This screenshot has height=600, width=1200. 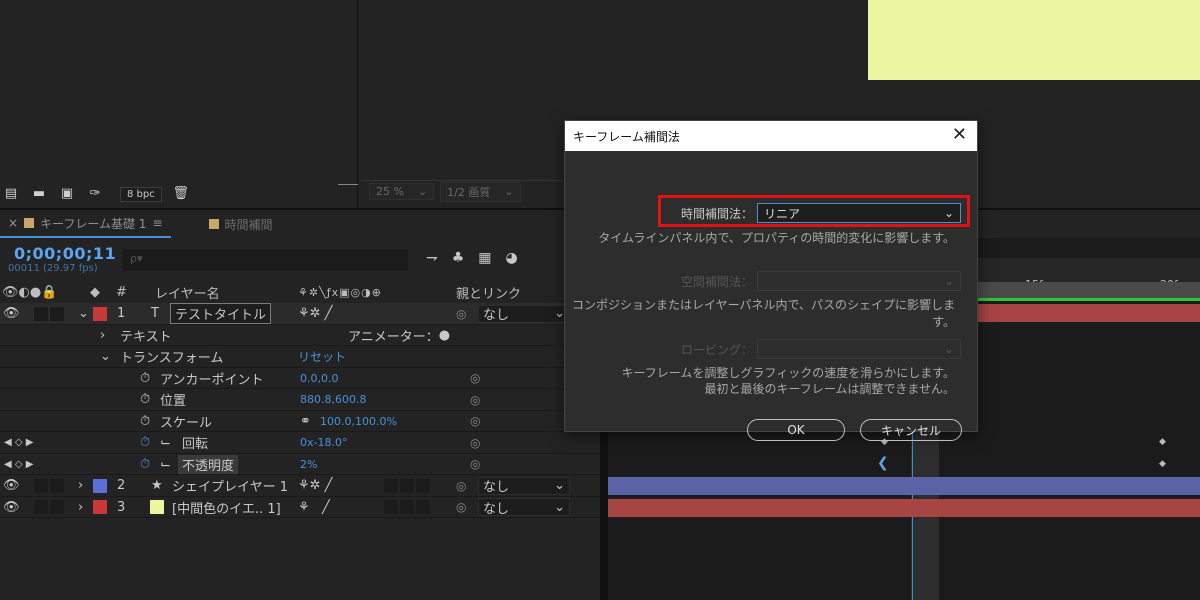 I want to click on new-composition-icon: ▣, so click(x=67, y=194).